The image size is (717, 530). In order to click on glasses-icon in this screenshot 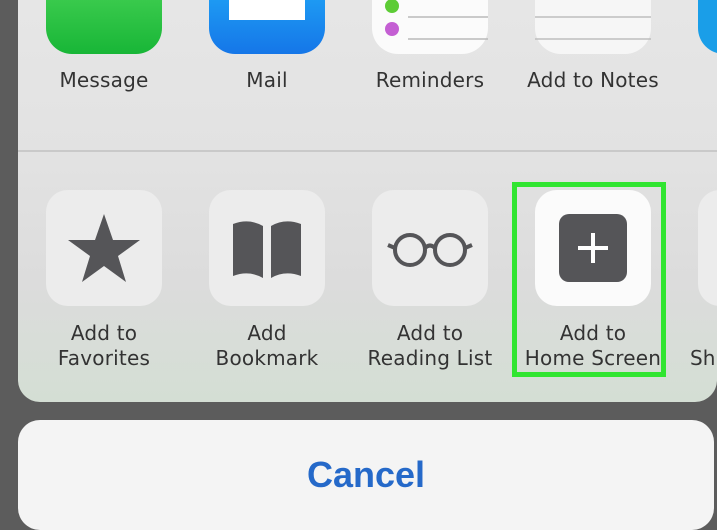, I will do `click(430, 250)`.